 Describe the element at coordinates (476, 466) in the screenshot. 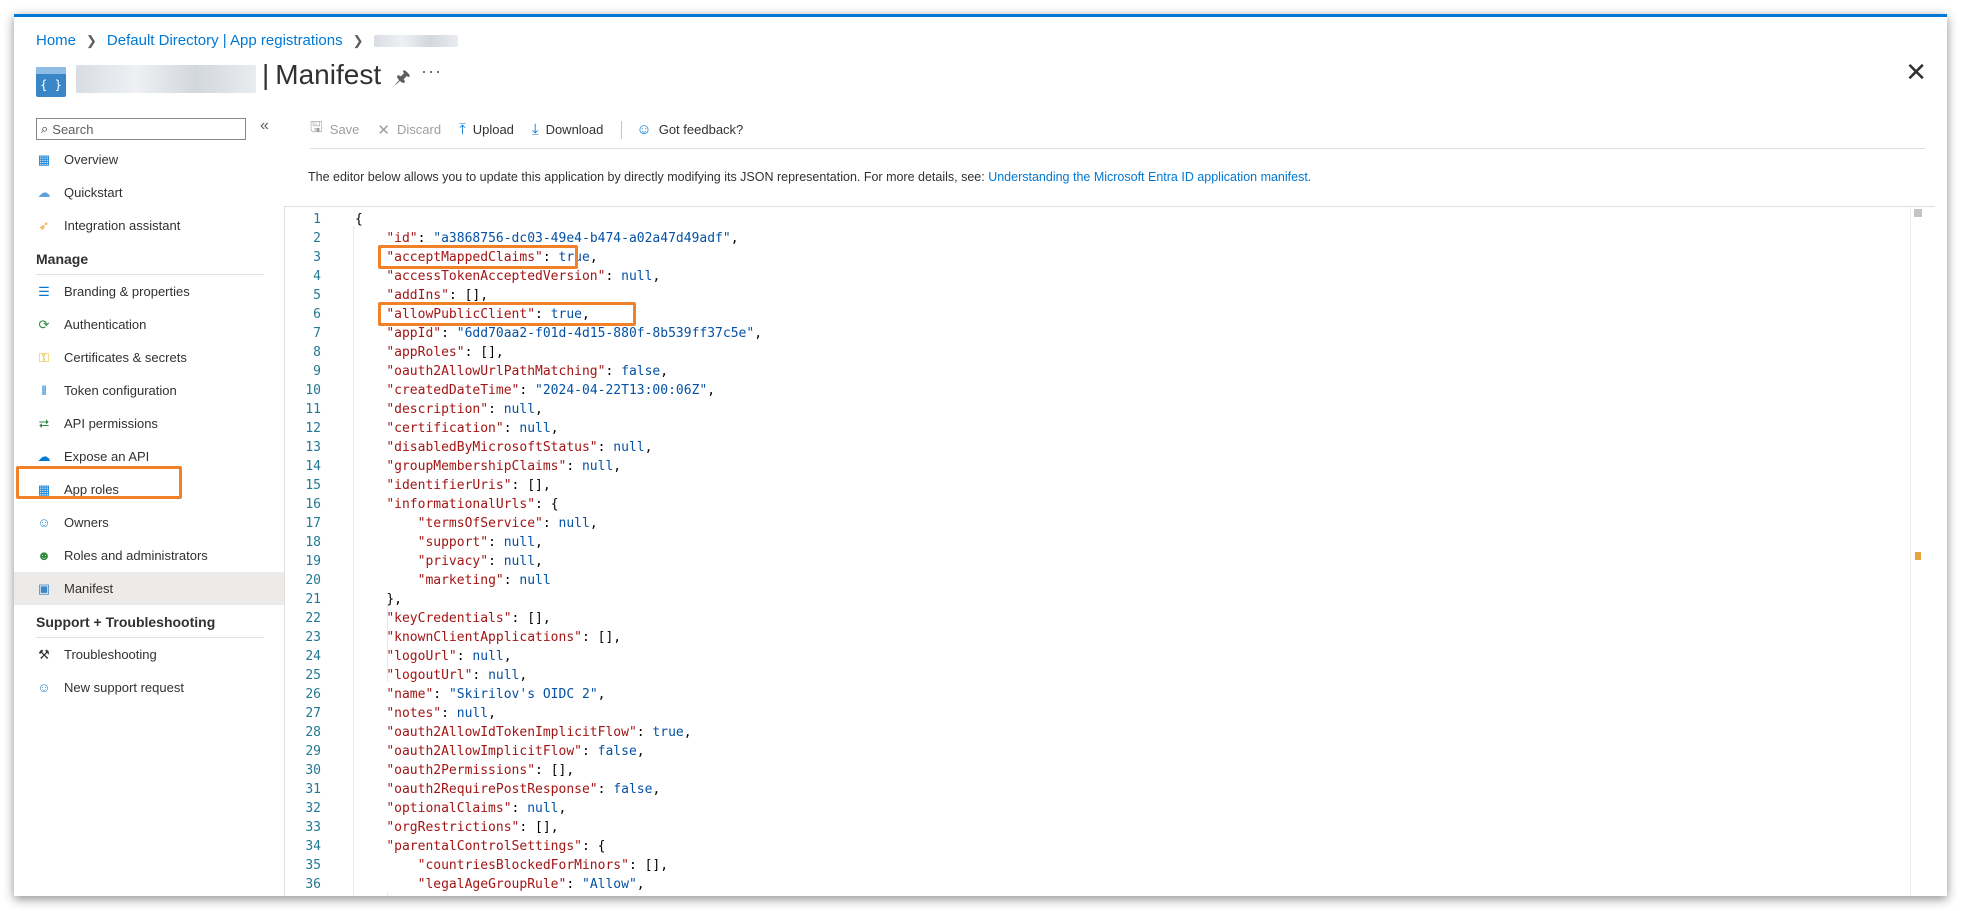

I see `json-key: "groupMembershipClaims"` at that location.